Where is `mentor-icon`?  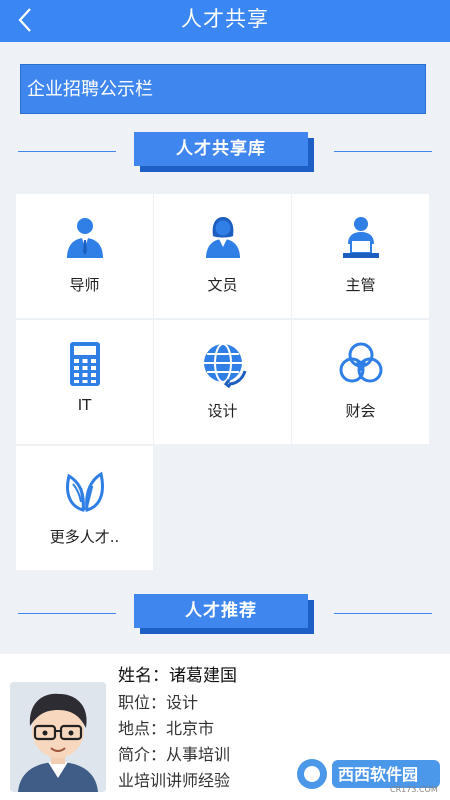
mentor-icon is located at coordinates (84, 238).